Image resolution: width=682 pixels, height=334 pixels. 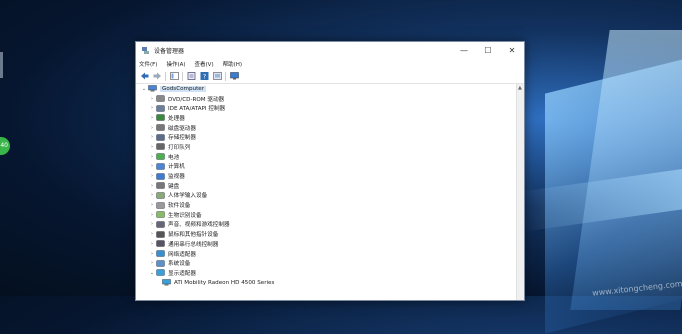 What do you see at coordinates (148, 64) in the screenshot?
I see `menu-file: 文件(F)` at bounding box center [148, 64].